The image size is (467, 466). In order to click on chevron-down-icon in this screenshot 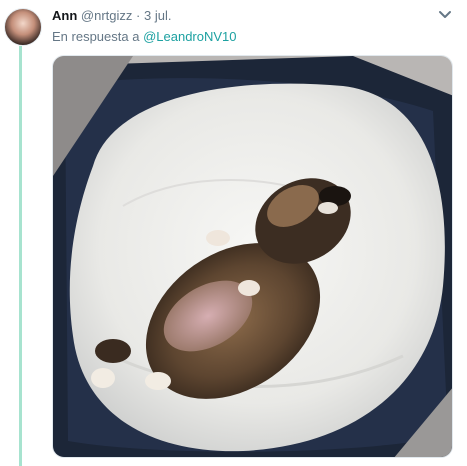, I will do `click(445, 15)`.